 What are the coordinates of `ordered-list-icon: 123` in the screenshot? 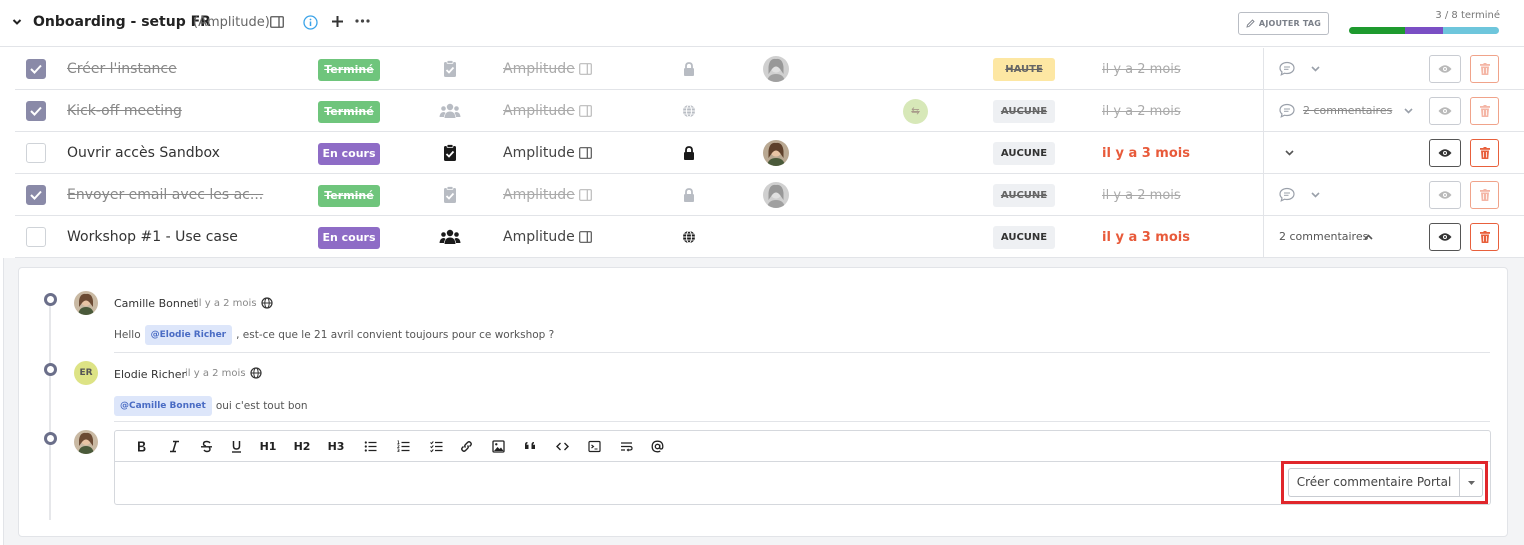 It's located at (403, 446).